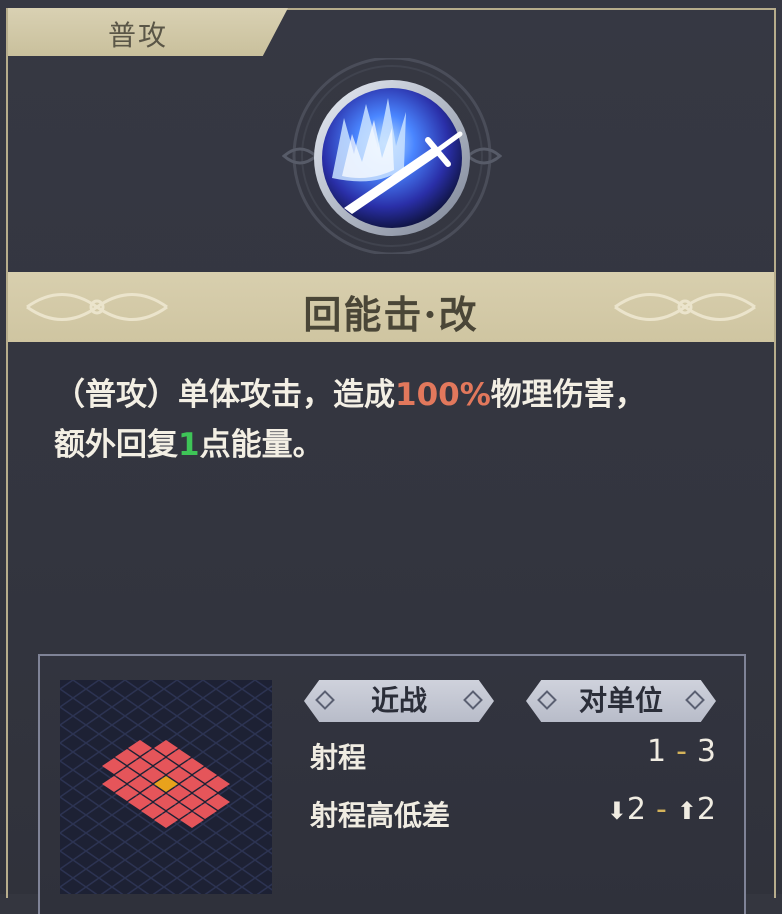 This screenshot has width=782, height=914. I want to click on energy-amount: 1, so click(189, 445).